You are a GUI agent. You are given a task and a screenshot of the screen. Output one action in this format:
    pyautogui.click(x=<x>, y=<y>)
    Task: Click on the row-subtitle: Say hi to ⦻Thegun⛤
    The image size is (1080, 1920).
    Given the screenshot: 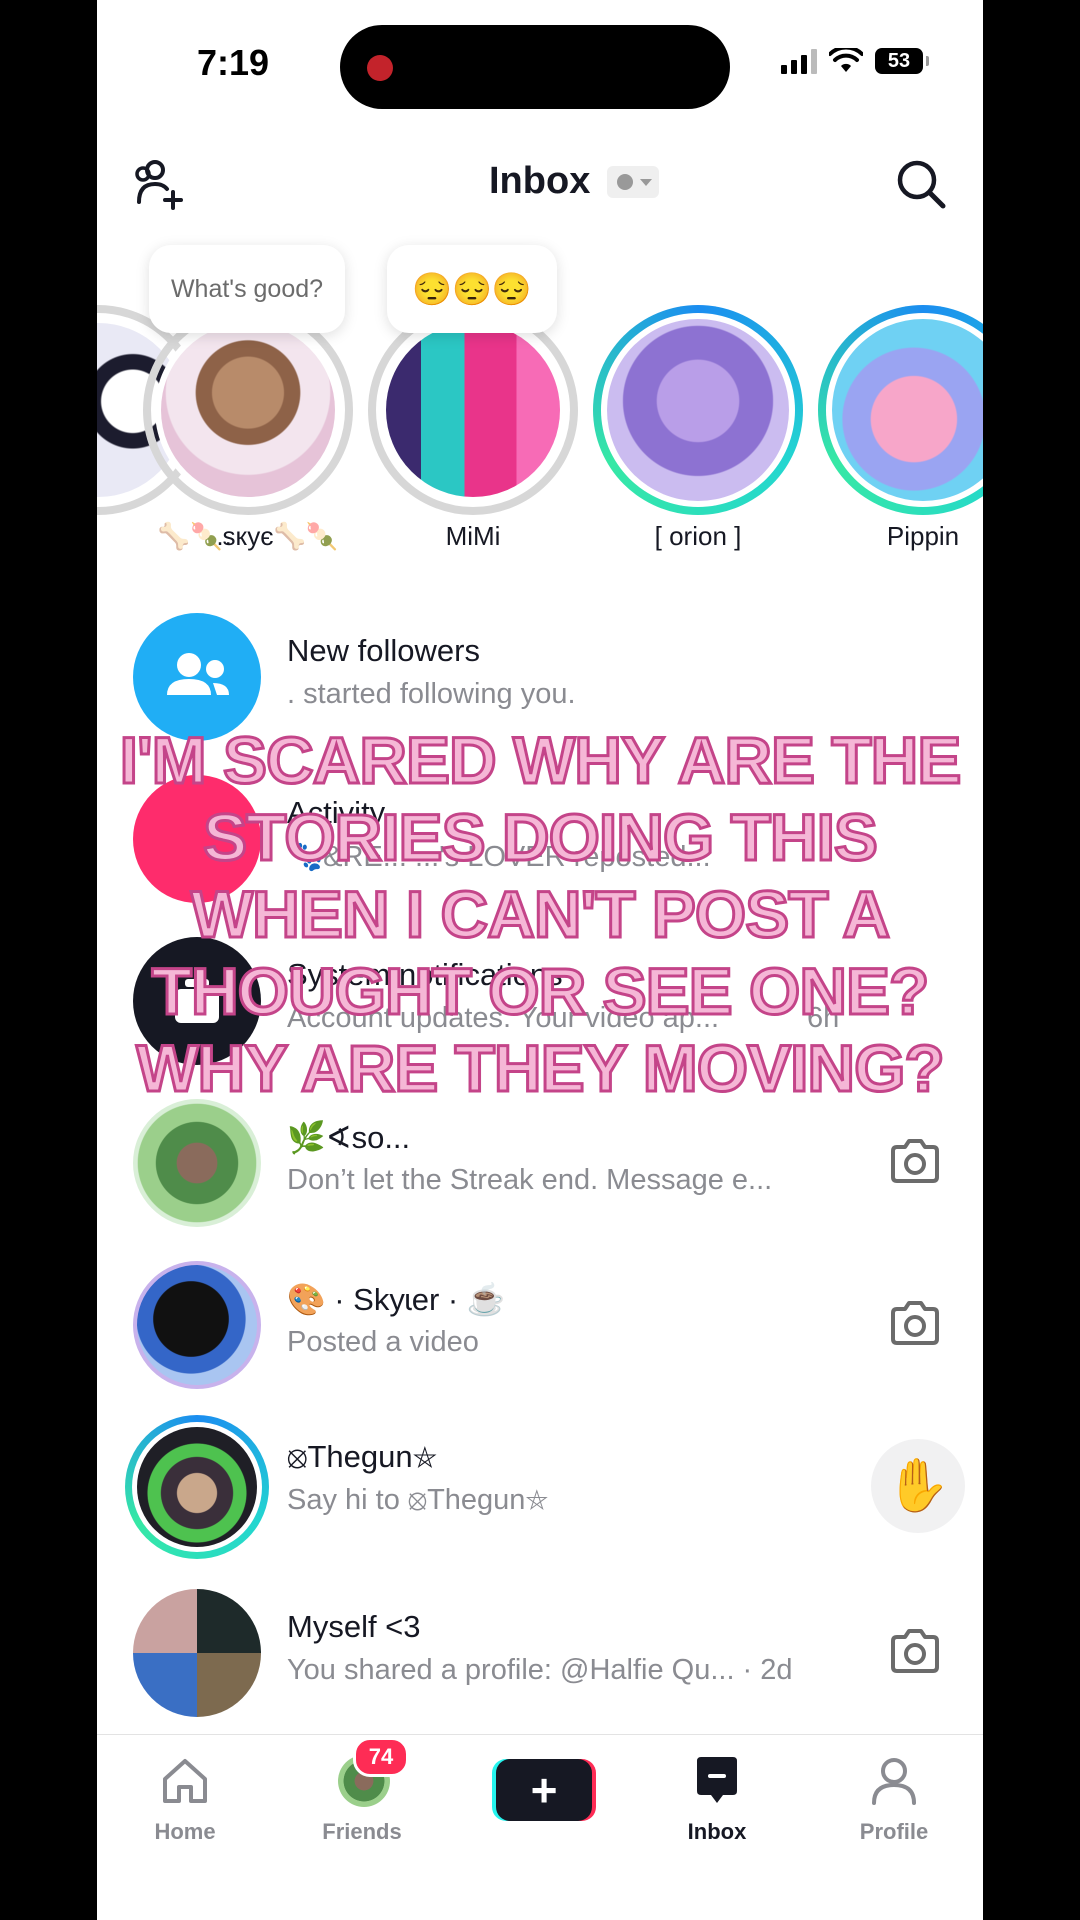 What is the action you would take?
    pyautogui.click(x=418, y=1500)
    